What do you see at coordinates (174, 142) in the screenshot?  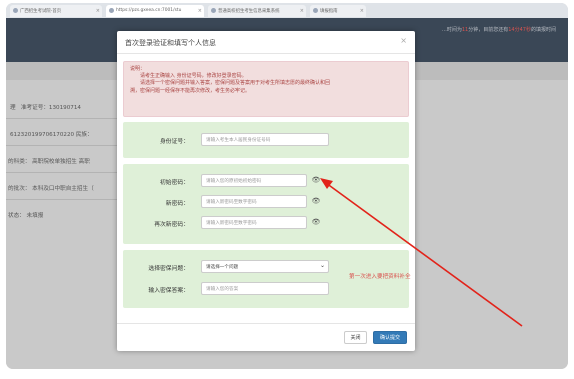 I see `id-label: 身份证号：` at bounding box center [174, 142].